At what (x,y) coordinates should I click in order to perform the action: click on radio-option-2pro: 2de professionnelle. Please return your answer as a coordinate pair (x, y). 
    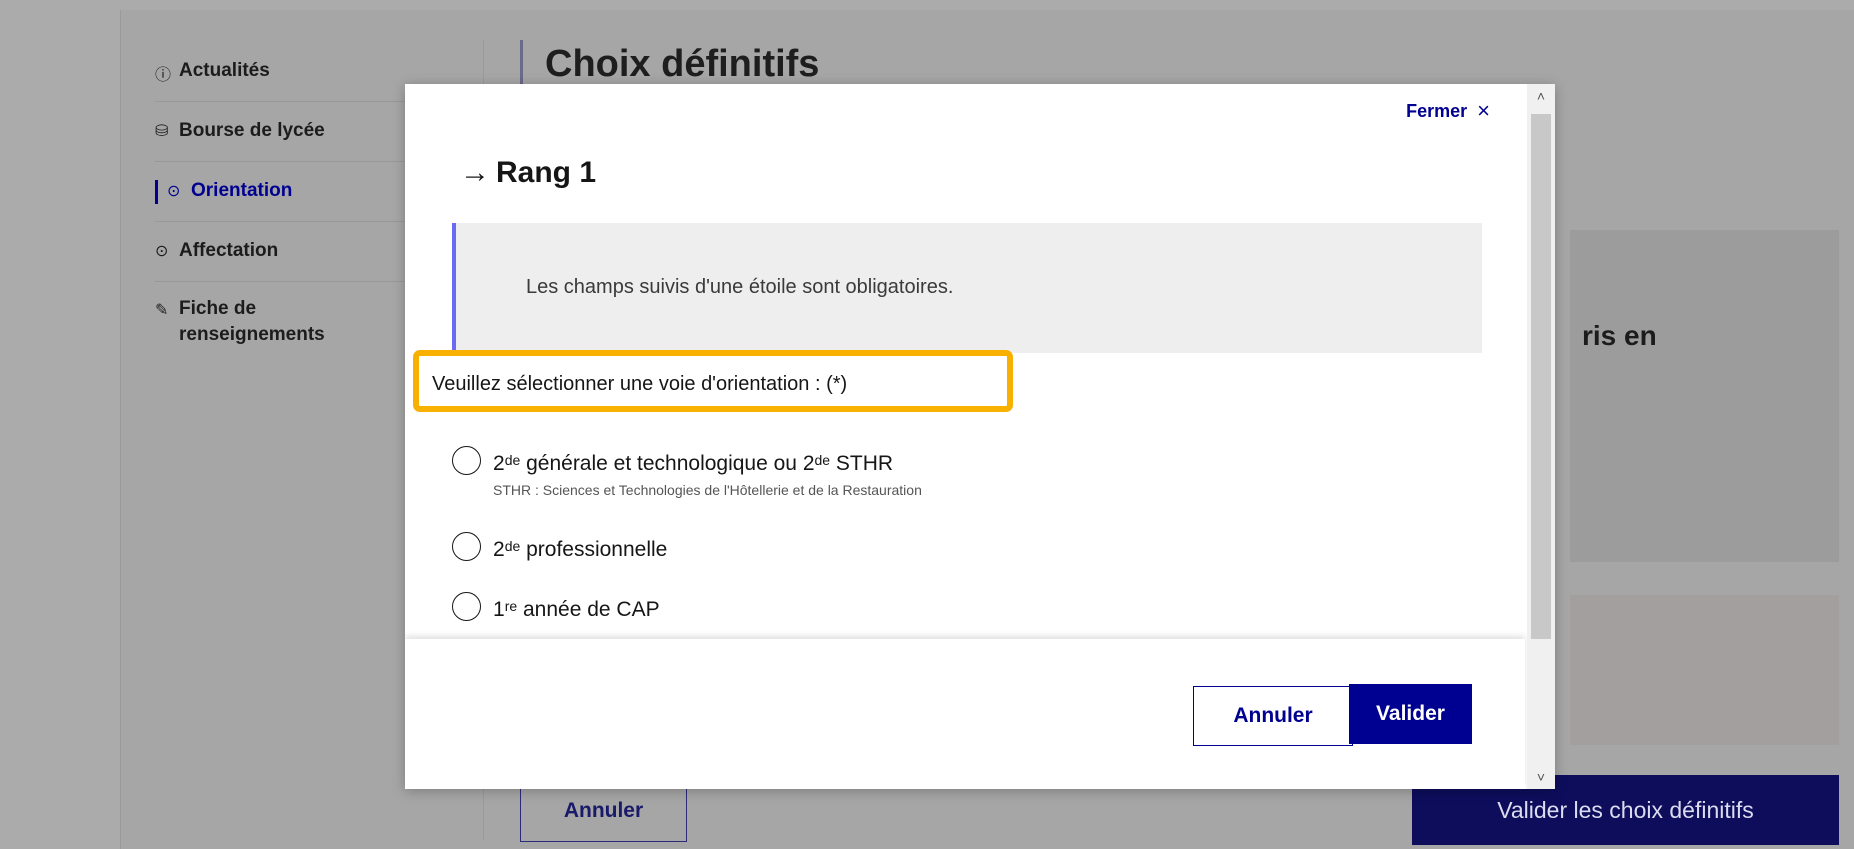
    Looking at the image, I should click on (559, 548).